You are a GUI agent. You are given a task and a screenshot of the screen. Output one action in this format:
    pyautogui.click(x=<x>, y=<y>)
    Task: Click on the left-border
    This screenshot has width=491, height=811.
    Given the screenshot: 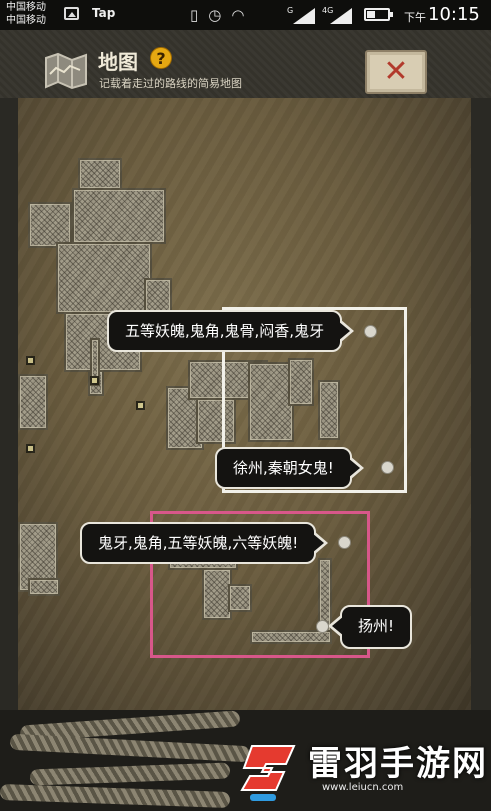 What is the action you would take?
    pyautogui.click(x=9, y=404)
    